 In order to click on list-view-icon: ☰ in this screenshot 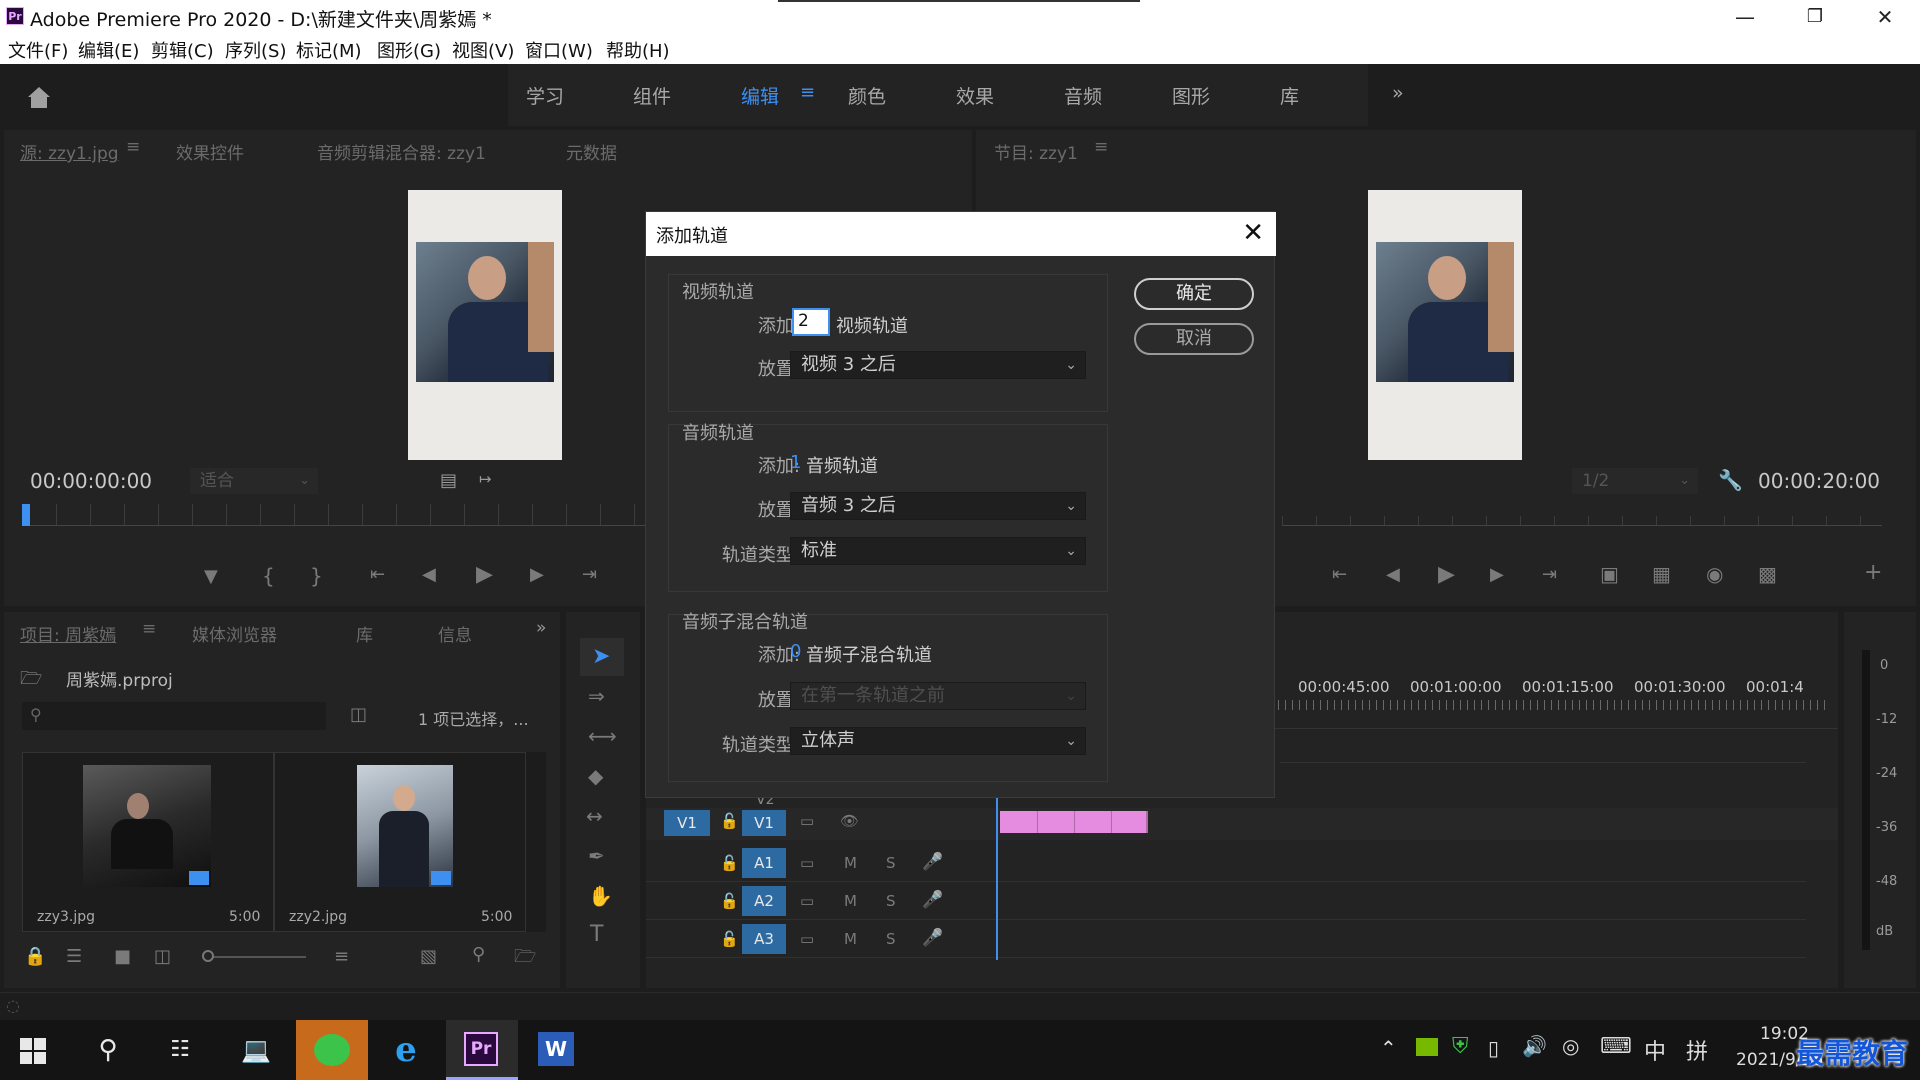, I will do `click(74, 956)`.